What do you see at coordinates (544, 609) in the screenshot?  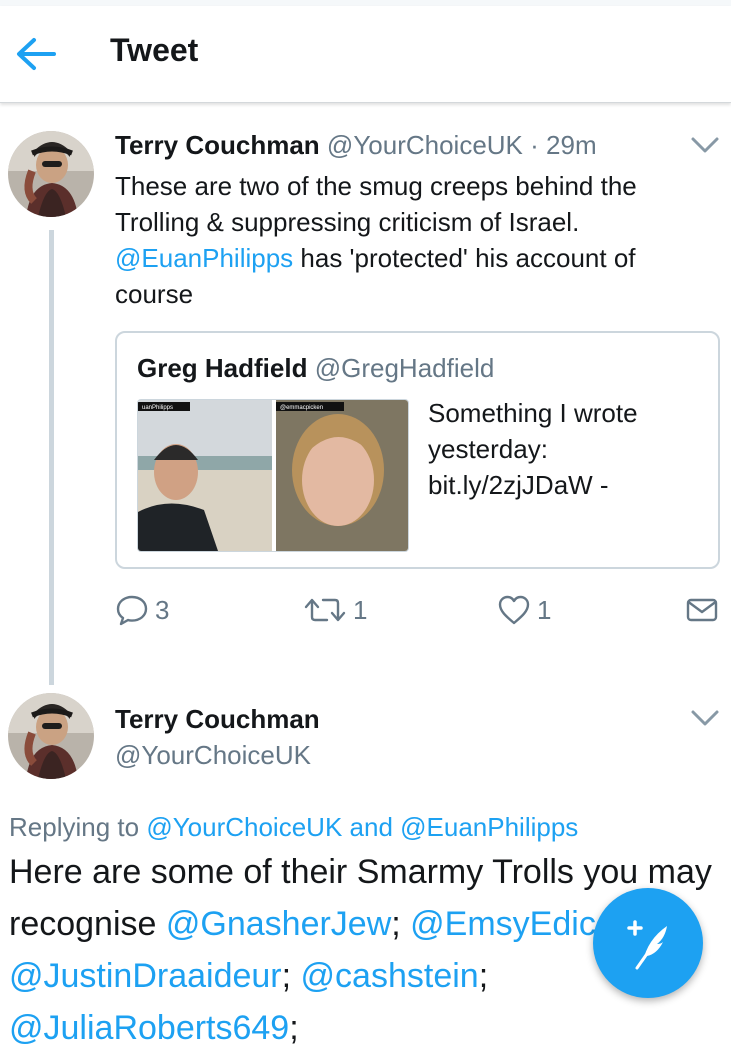 I see `like-count: 1` at bounding box center [544, 609].